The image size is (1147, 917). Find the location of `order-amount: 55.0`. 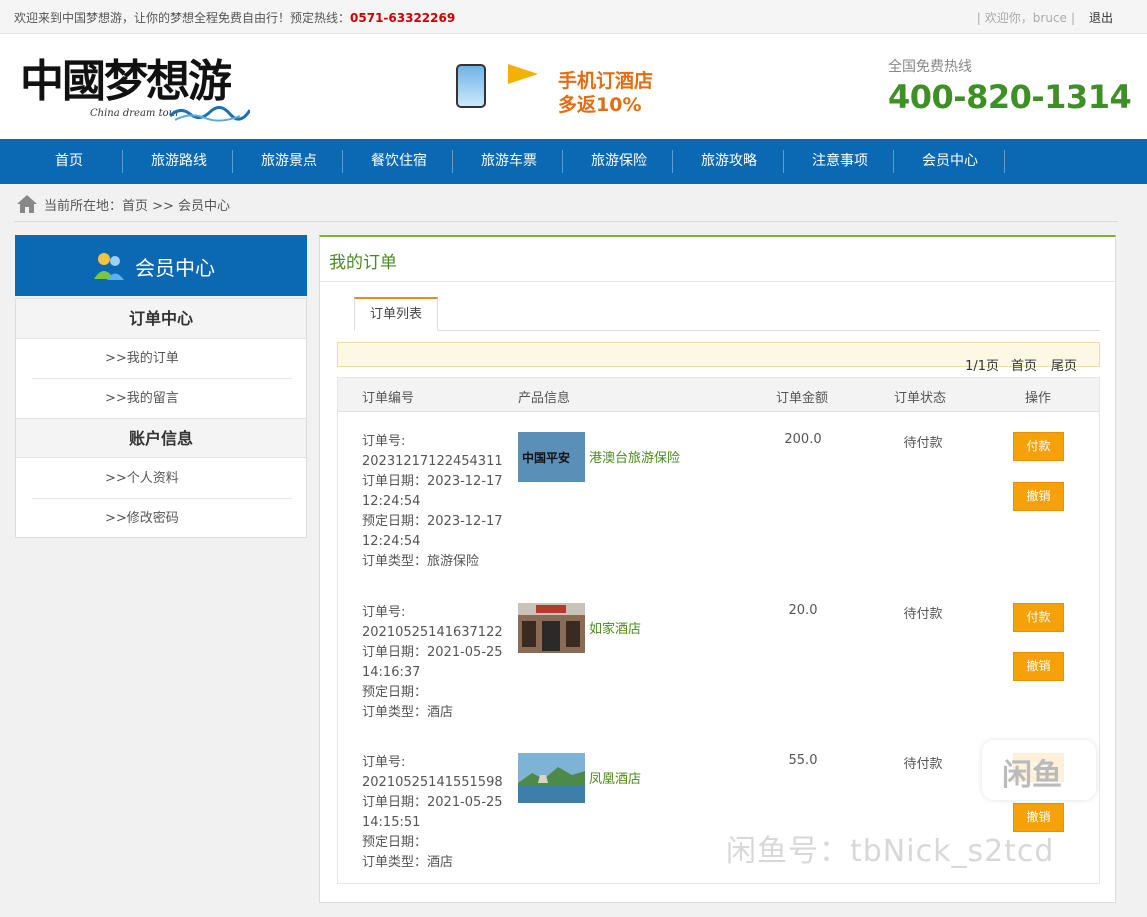

order-amount: 55.0 is located at coordinates (803, 760).